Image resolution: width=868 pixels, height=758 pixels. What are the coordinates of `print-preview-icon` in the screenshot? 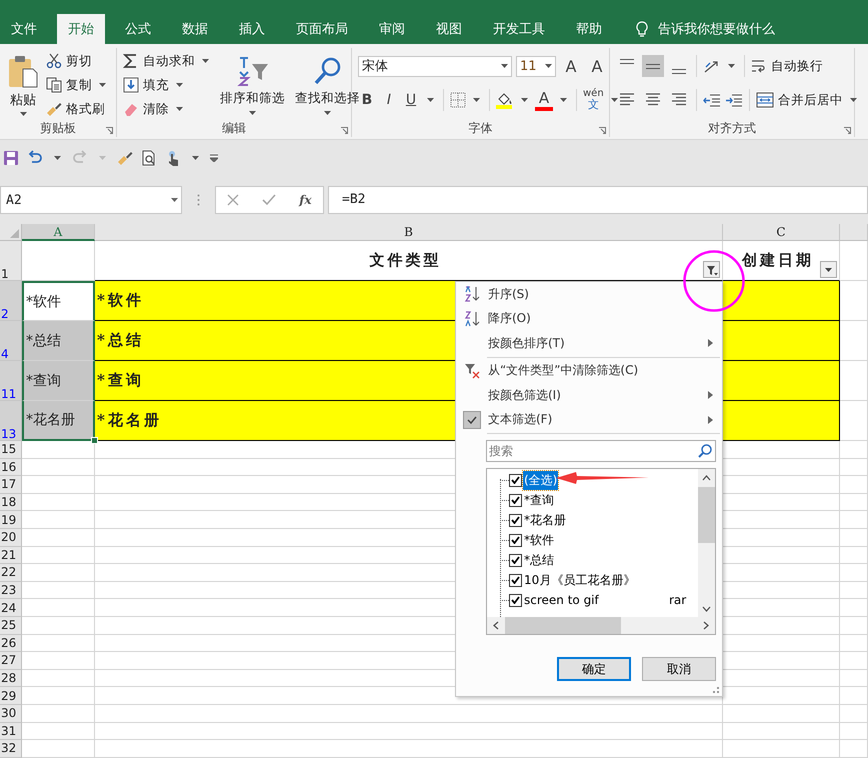 It's located at (149, 158).